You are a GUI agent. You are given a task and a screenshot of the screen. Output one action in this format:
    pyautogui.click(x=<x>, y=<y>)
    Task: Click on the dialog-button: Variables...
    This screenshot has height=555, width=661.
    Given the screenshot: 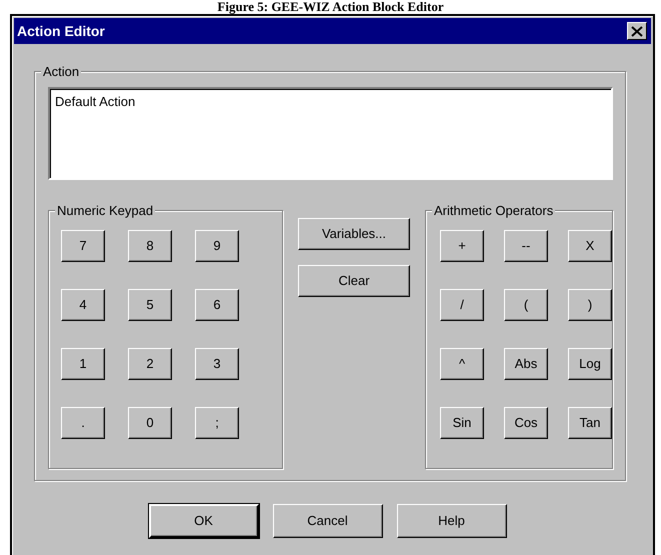 What is the action you would take?
    pyautogui.click(x=354, y=234)
    